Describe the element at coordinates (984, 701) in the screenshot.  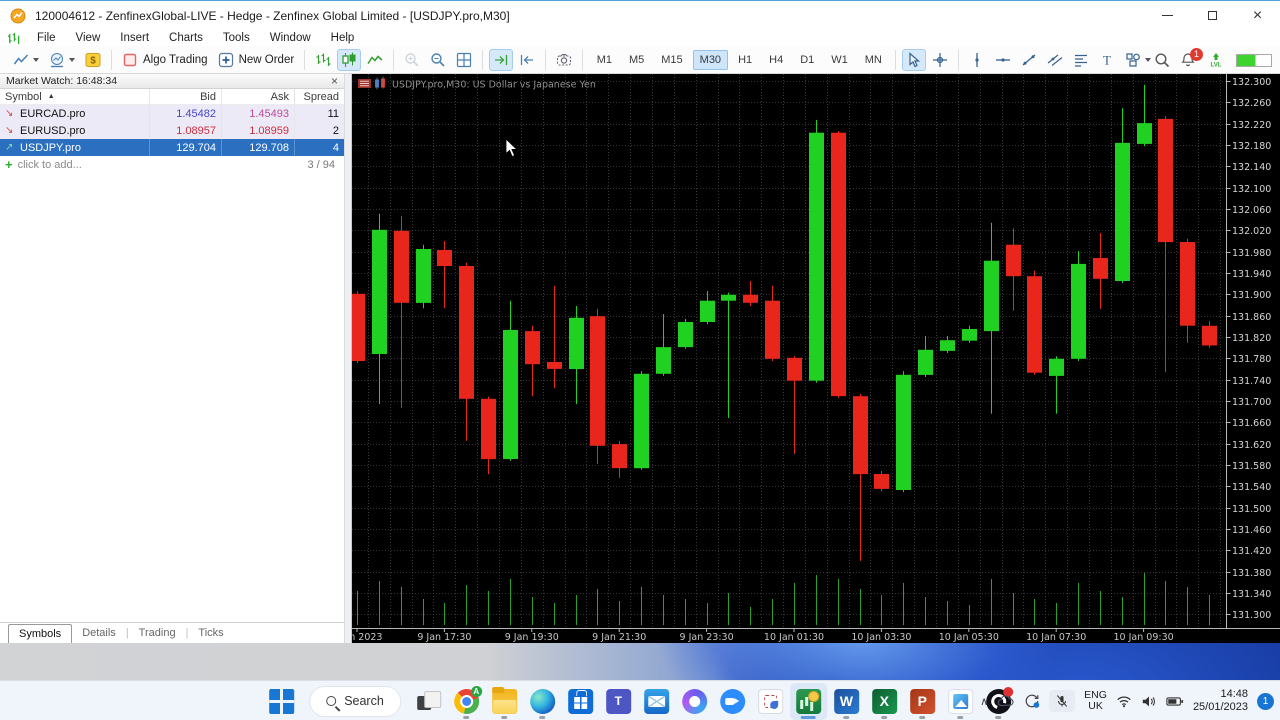
I see `hidden-icons-chevron-icon: ∧` at that location.